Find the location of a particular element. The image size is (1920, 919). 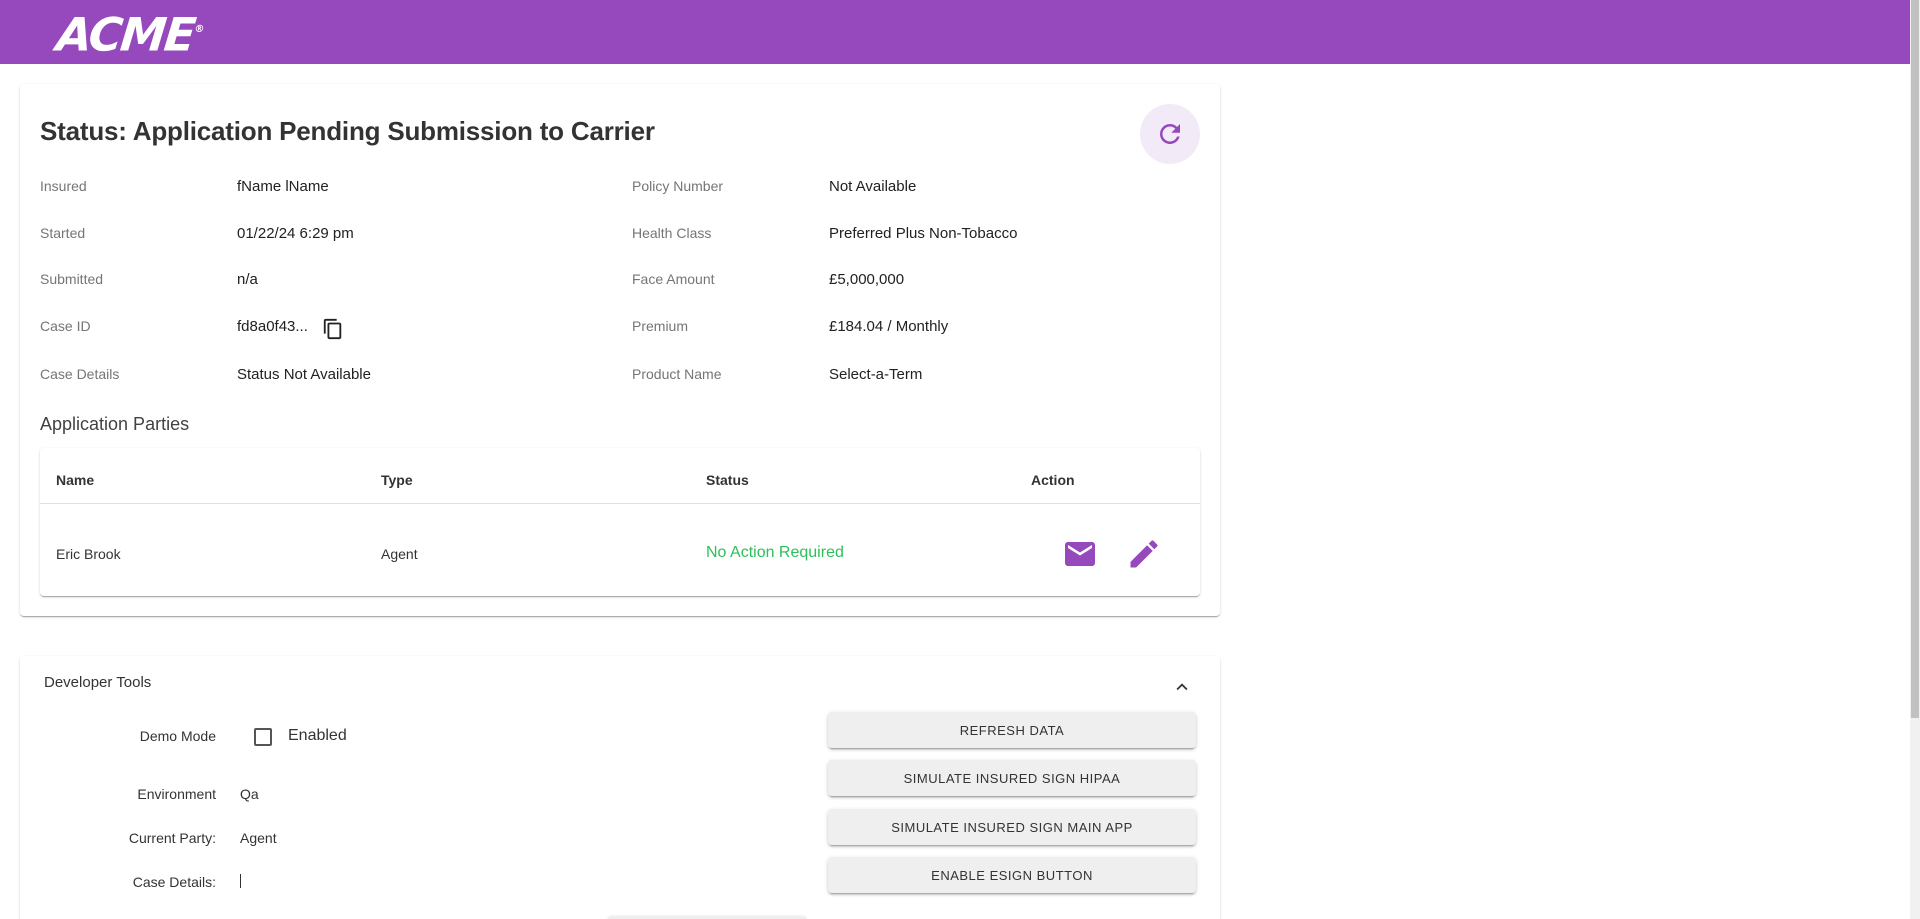

registered-mark: ® is located at coordinates (199, 29).